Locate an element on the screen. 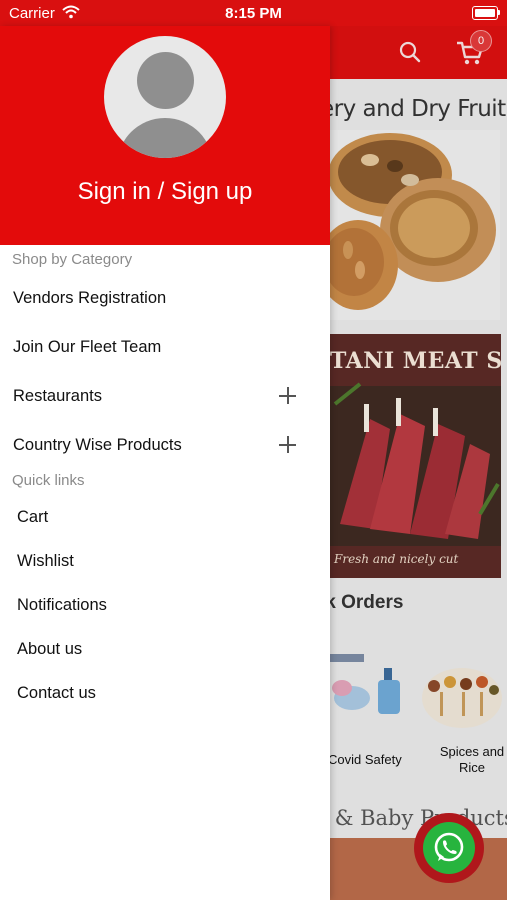 This screenshot has width=507, height=900. quick-link-contact-us: Contact us is located at coordinates (162, 693).